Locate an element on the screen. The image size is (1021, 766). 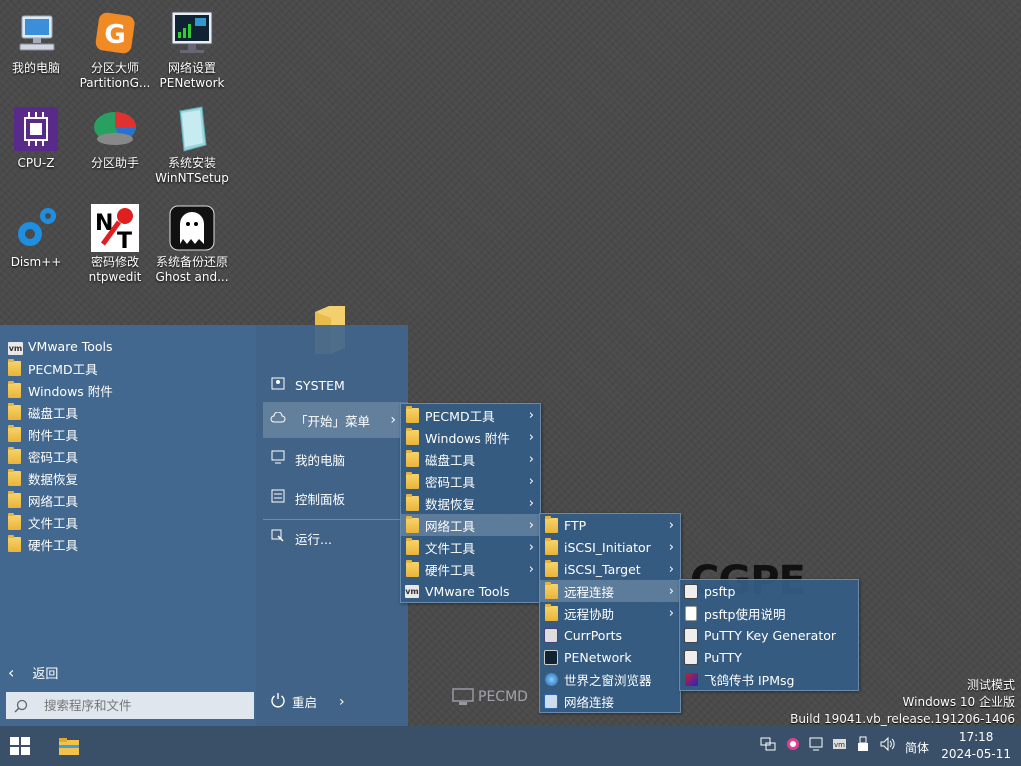
submenu-label: 密码工具 is located at coordinates (450, 482).